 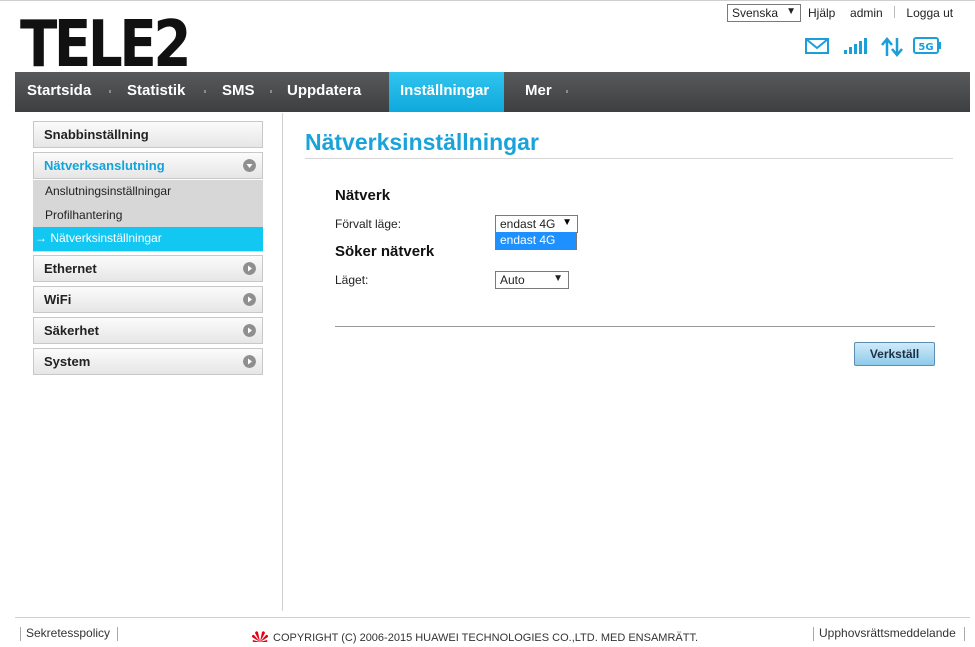 I want to click on envelope-icon, so click(x=817, y=46).